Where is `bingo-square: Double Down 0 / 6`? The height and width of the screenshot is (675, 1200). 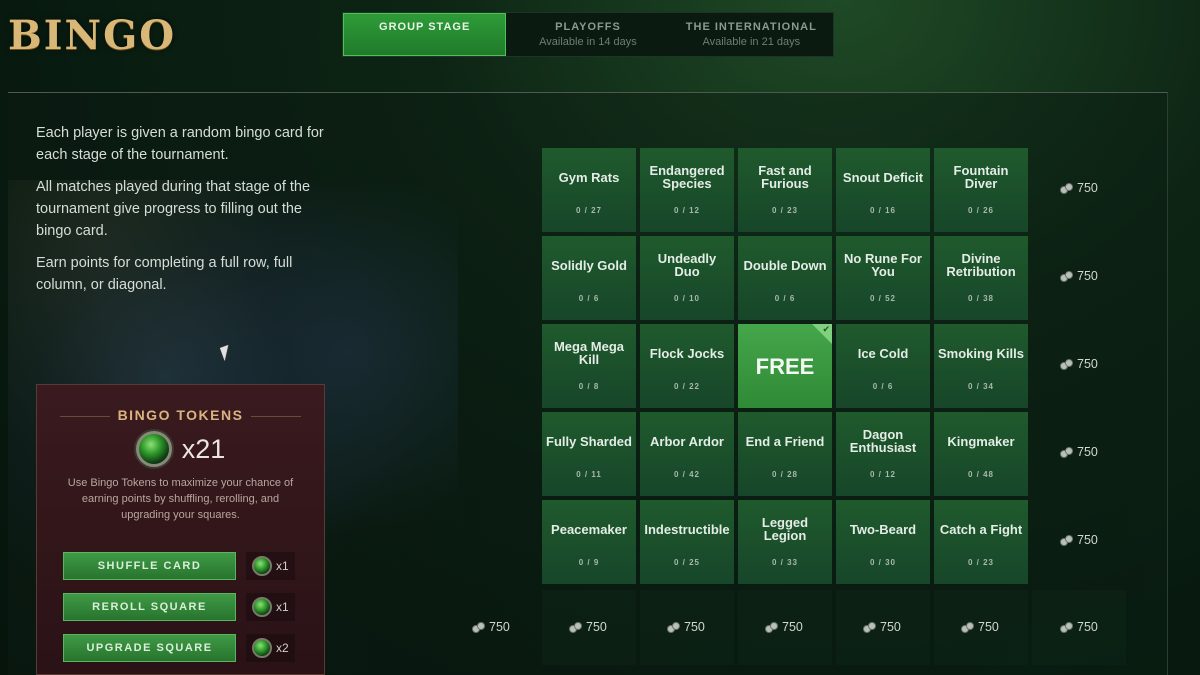
bingo-square: Double Down 0 / 6 is located at coordinates (785, 278).